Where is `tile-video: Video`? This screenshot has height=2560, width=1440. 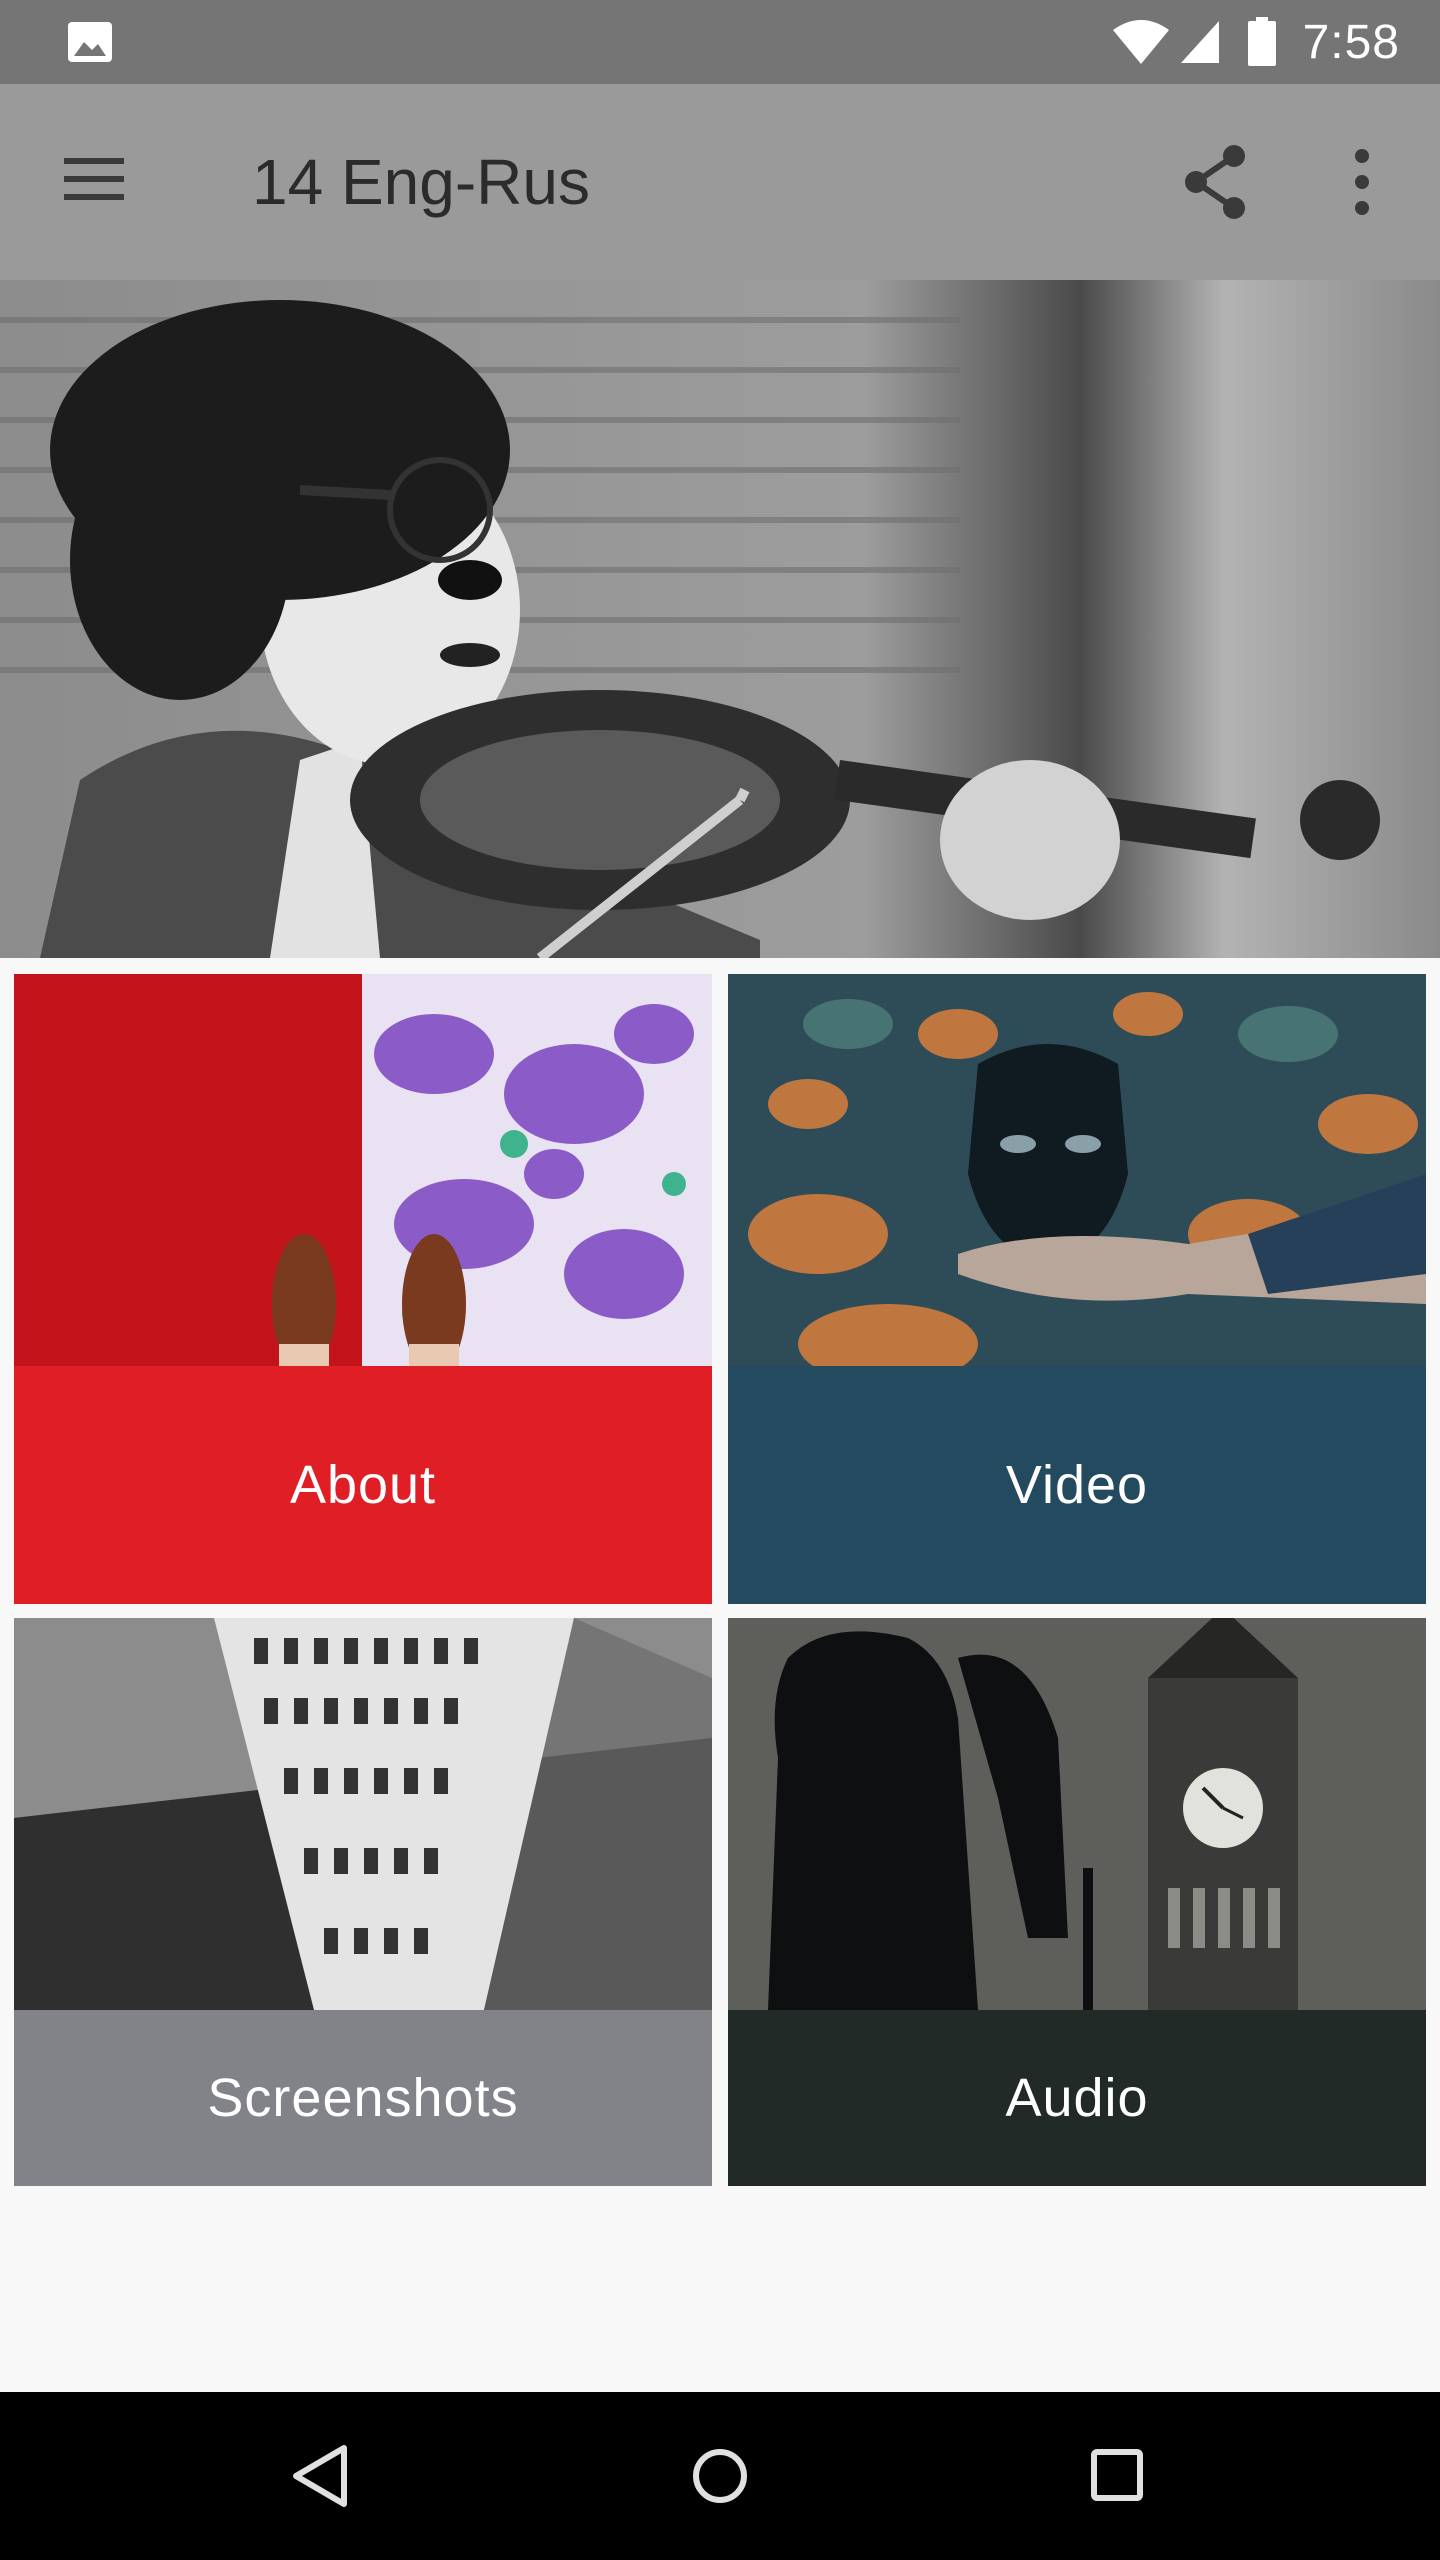 tile-video: Video is located at coordinates (1077, 1289).